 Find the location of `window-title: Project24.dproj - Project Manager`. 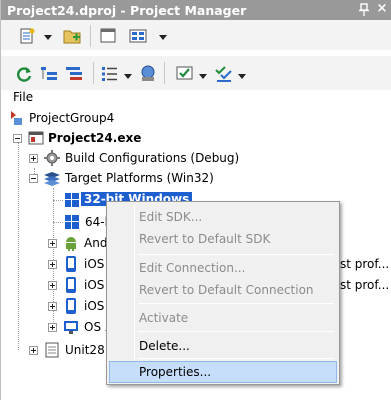

window-title: Project24.dproj - Project Manager is located at coordinates (127, 10).